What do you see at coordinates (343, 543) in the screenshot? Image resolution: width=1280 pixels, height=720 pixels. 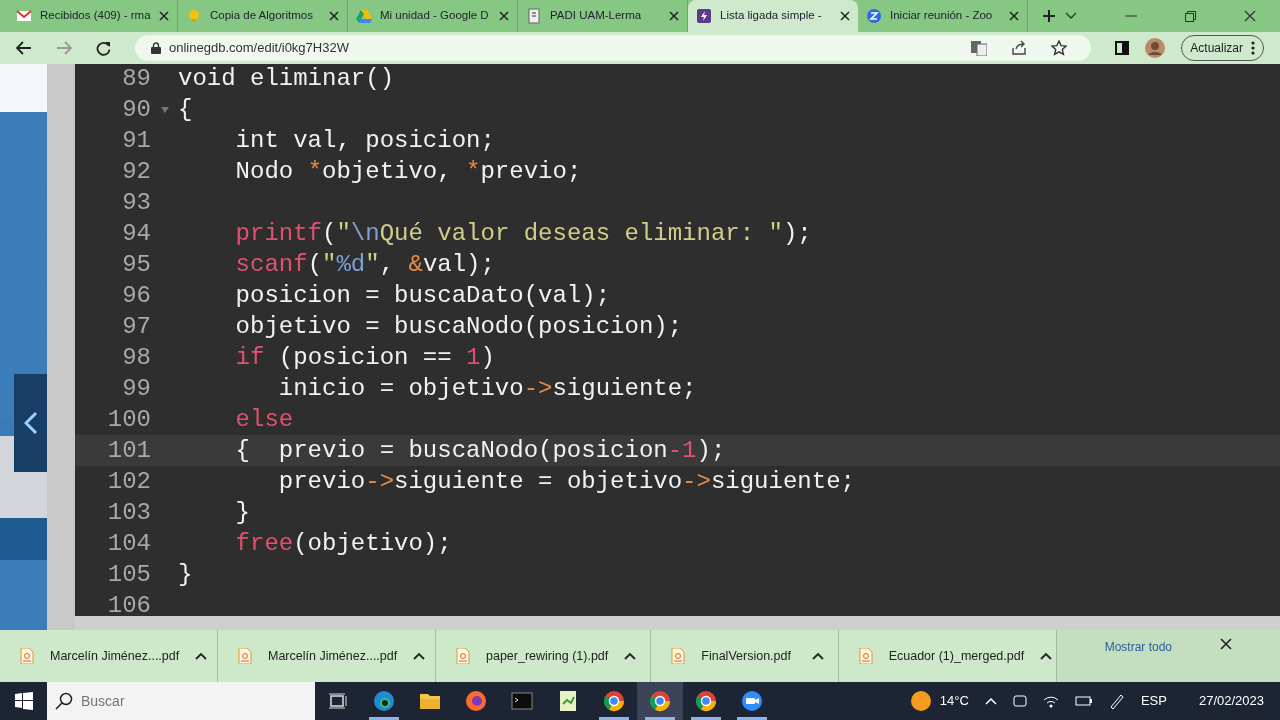 I see `code-line: free(objetivo);` at bounding box center [343, 543].